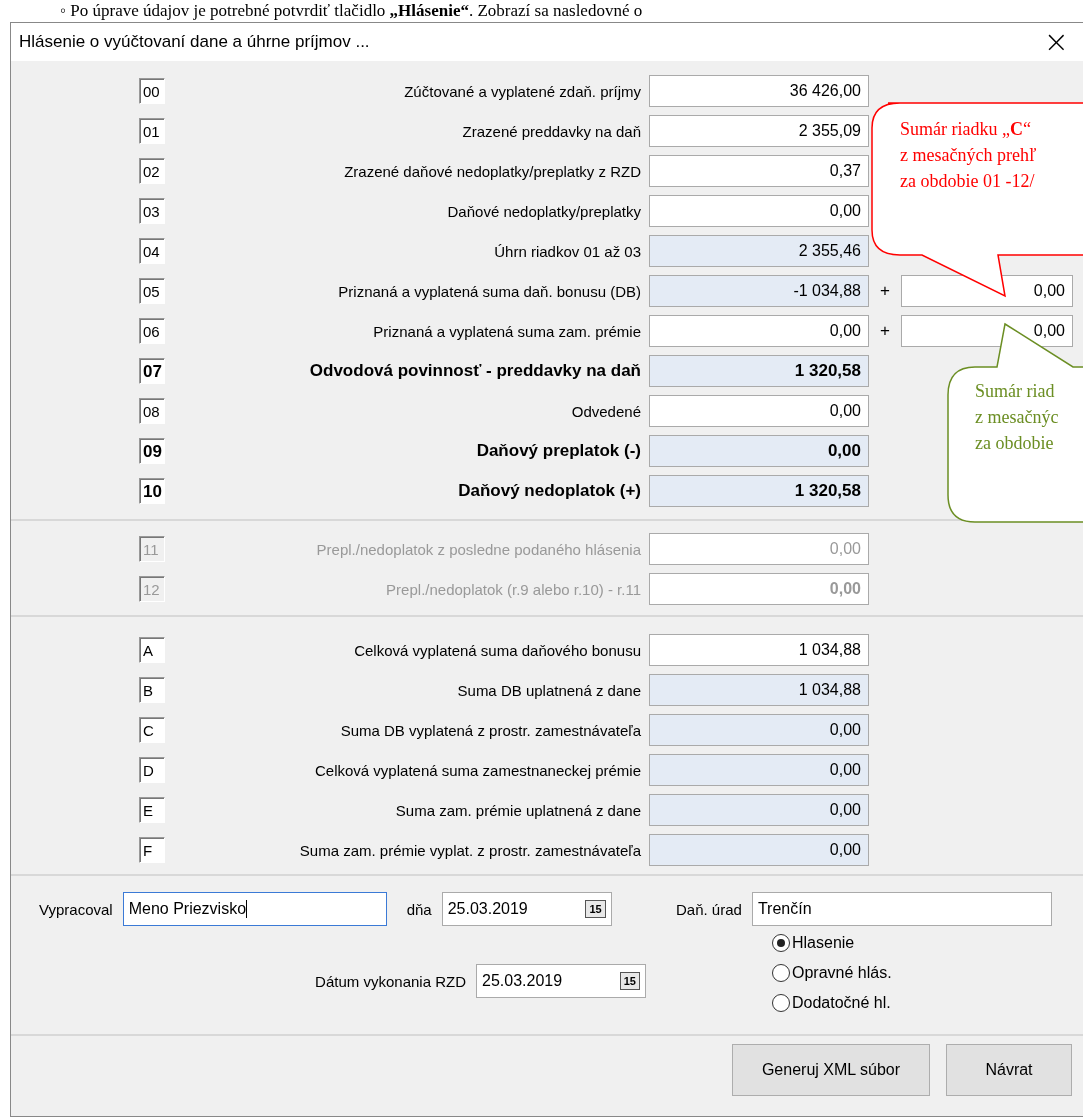 This screenshot has width=1083, height=1117. I want to click on value-field: 2 355,46, so click(759, 251).